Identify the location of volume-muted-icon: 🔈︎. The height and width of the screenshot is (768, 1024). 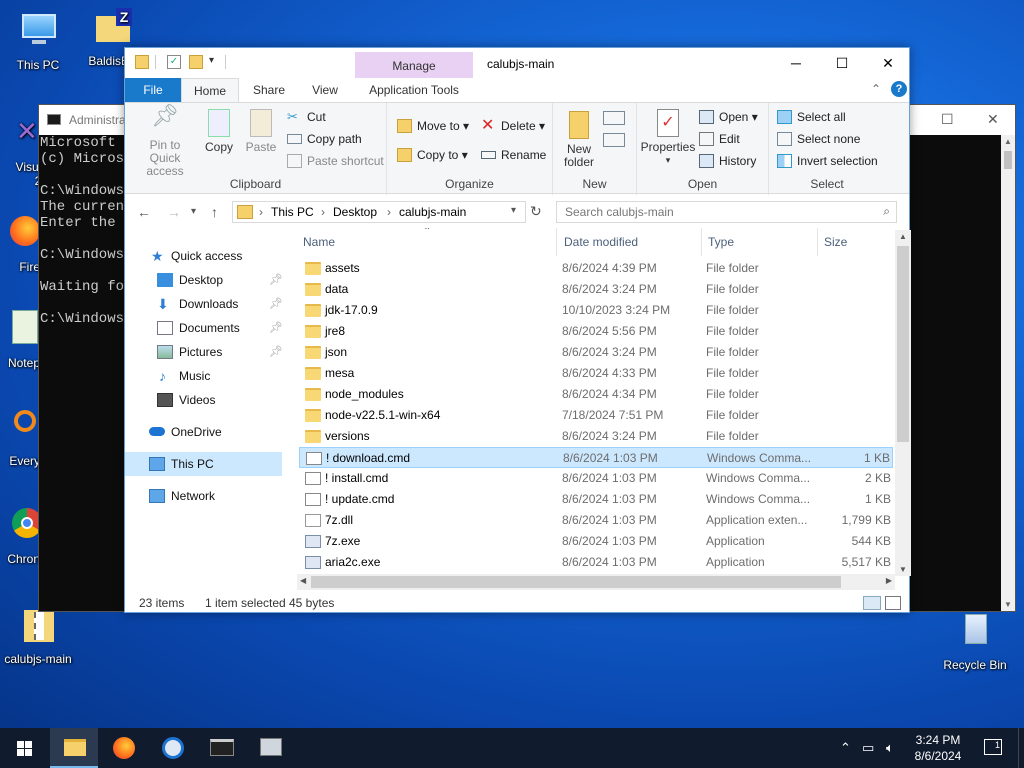
(890, 748).